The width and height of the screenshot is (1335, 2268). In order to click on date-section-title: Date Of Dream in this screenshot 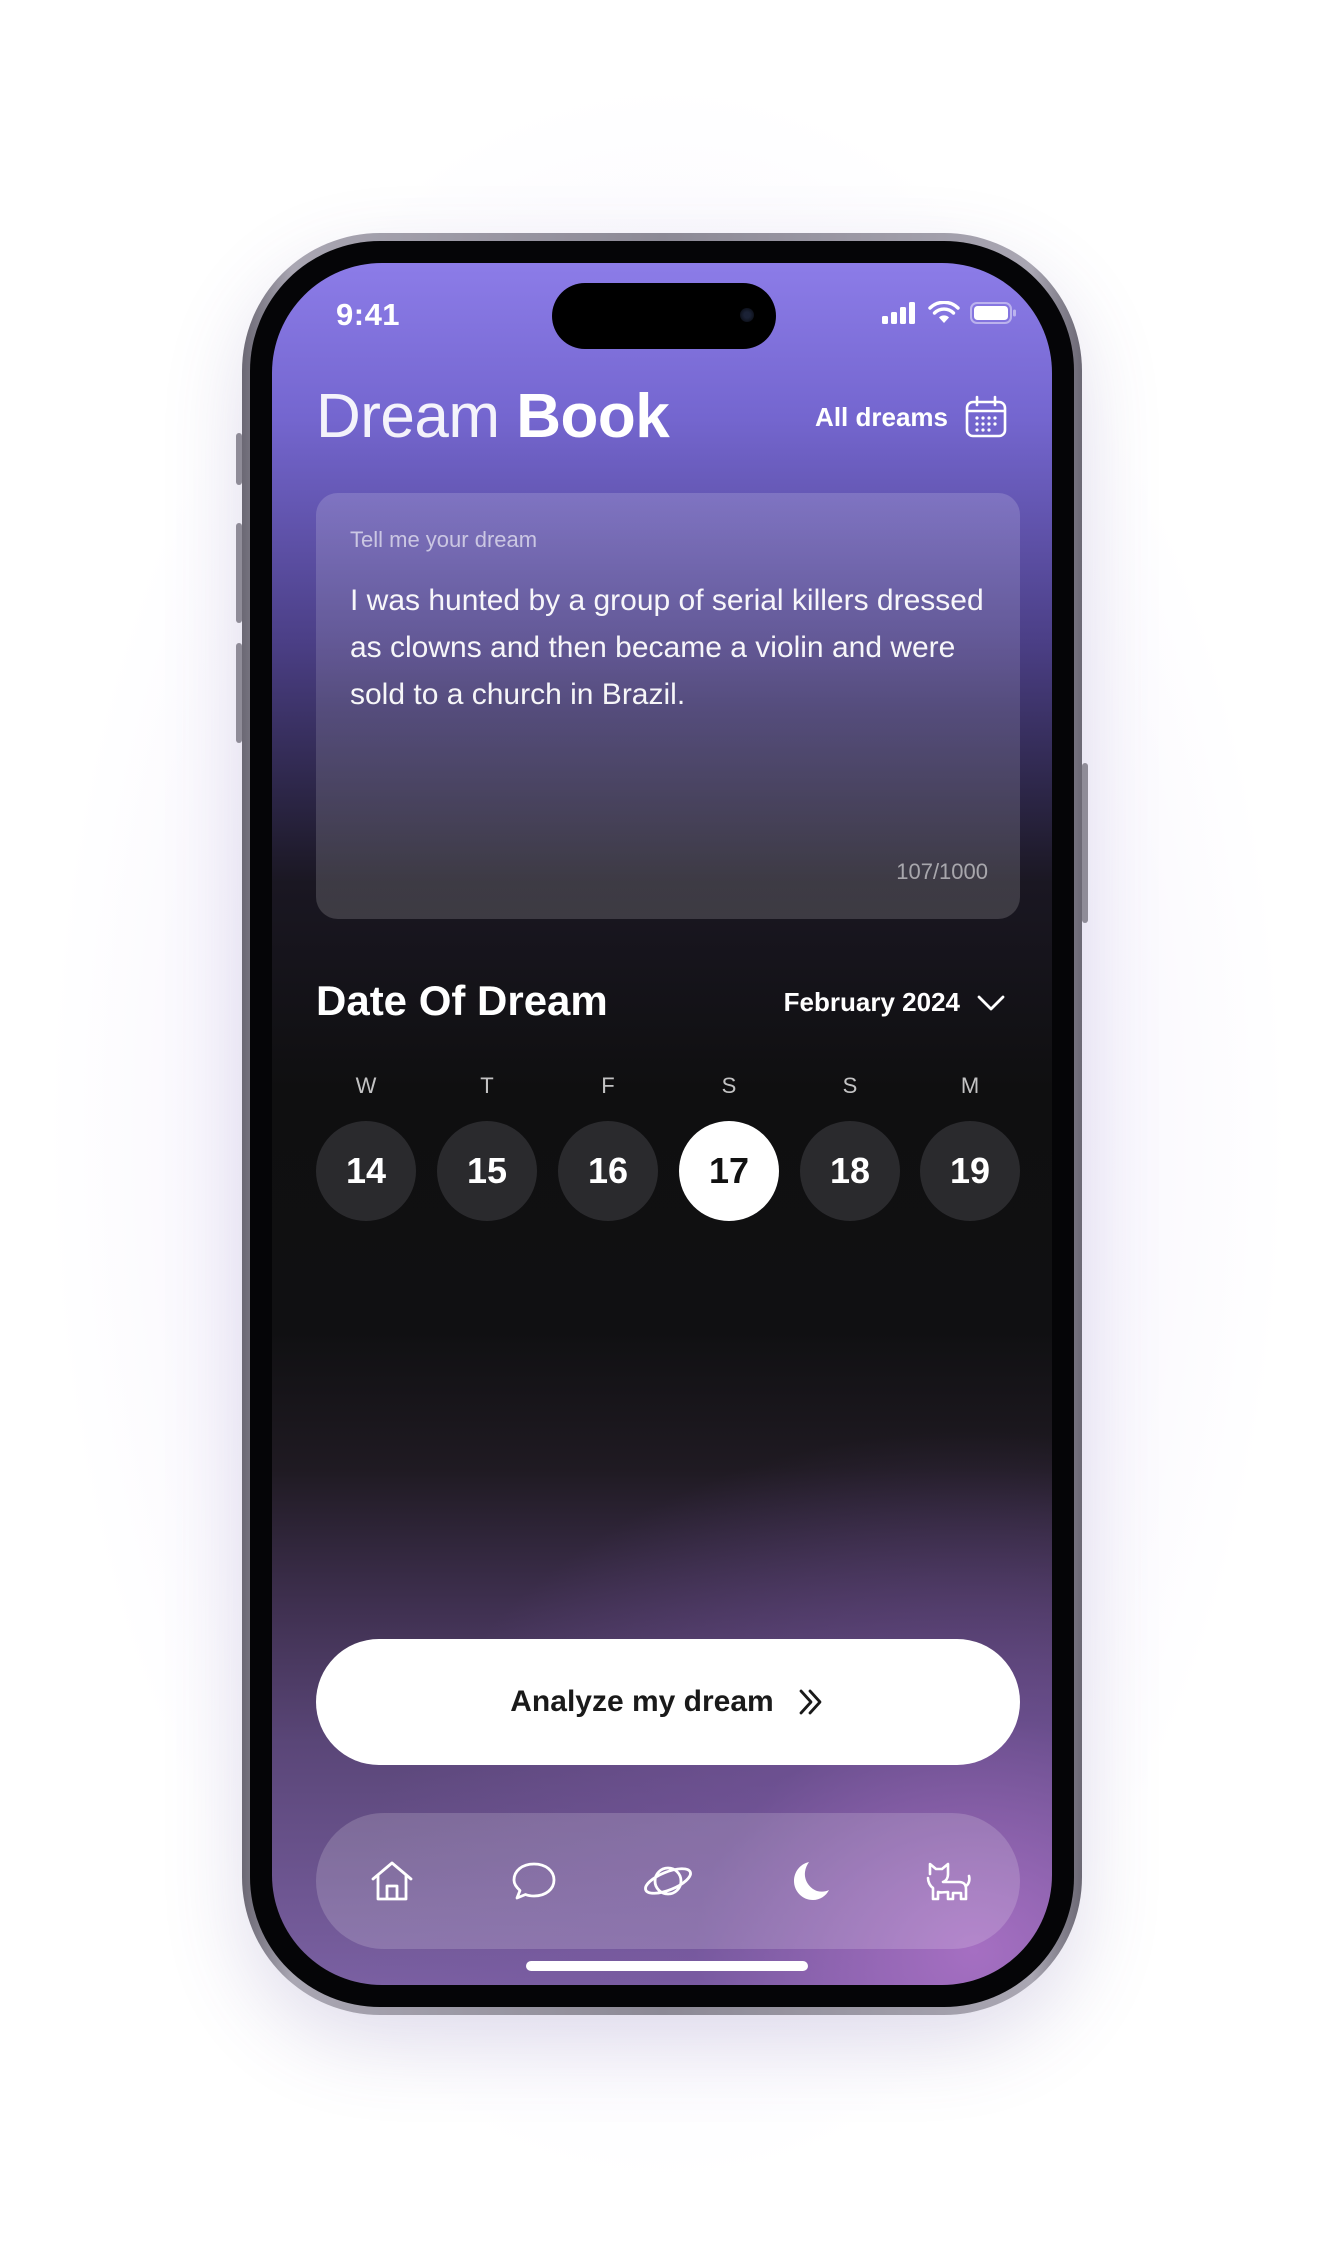, I will do `click(462, 1000)`.